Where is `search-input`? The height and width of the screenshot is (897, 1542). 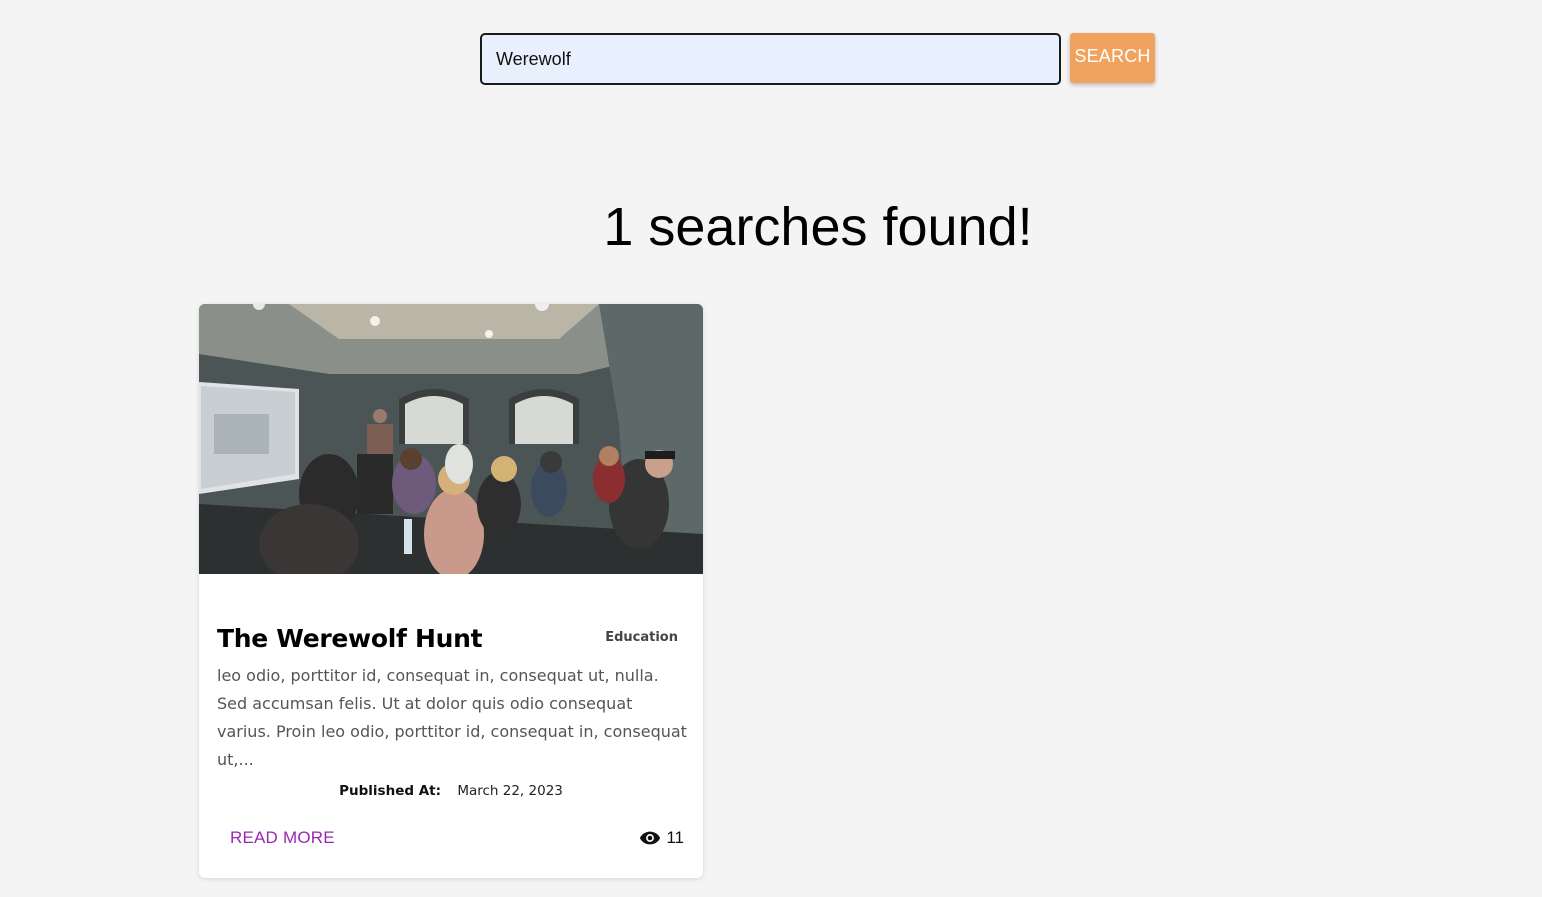
search-input is located at coordinates (770, 59).